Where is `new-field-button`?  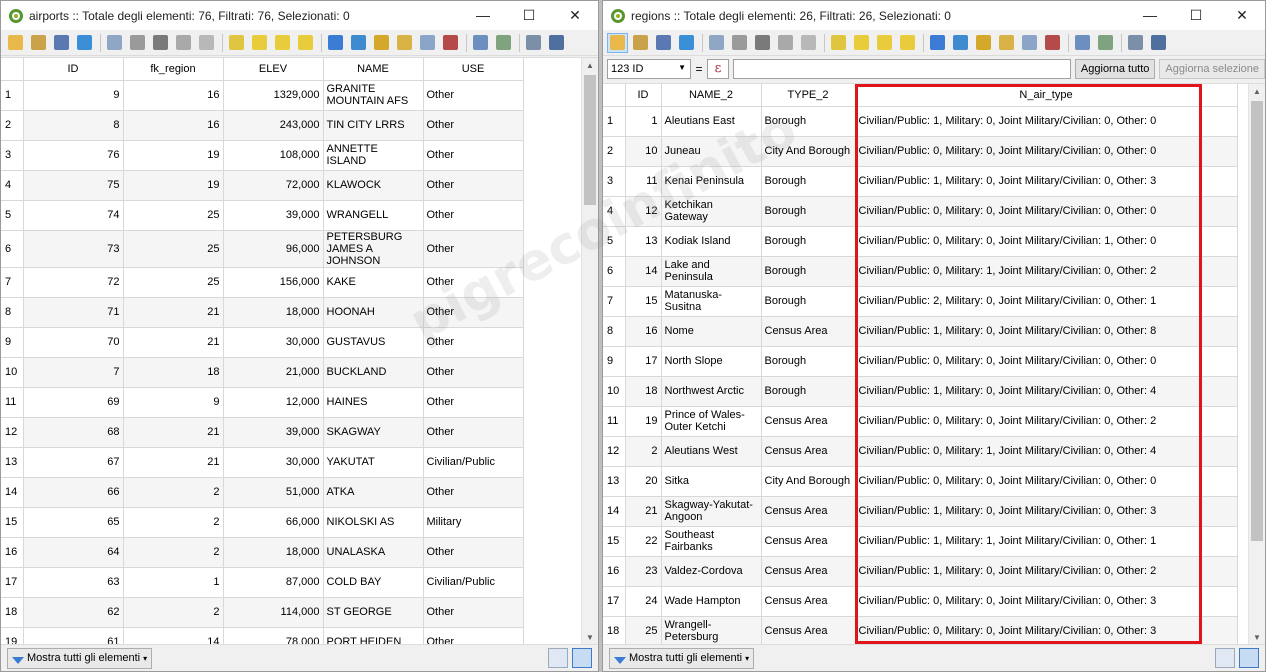
new-field-button is located at coordinates (1029, 43).